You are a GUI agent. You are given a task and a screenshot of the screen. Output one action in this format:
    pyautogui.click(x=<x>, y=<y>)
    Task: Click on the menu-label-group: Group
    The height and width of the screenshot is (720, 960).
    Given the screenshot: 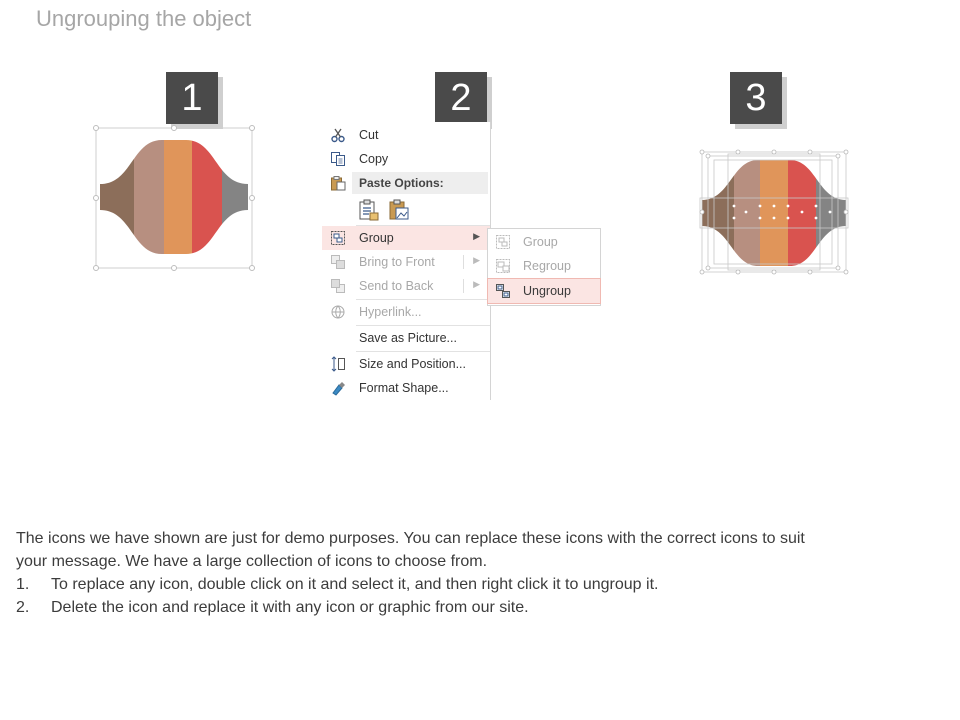 What is the action you would take?
    pyautogui.click(x=376, y=238)
    